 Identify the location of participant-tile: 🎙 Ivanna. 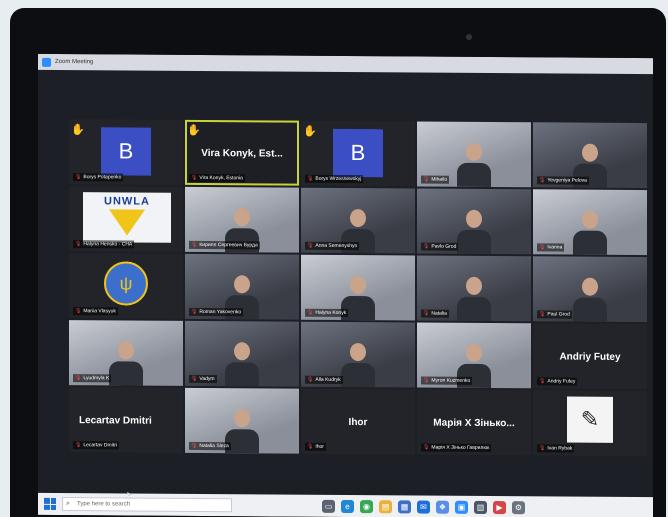
(590, 222).